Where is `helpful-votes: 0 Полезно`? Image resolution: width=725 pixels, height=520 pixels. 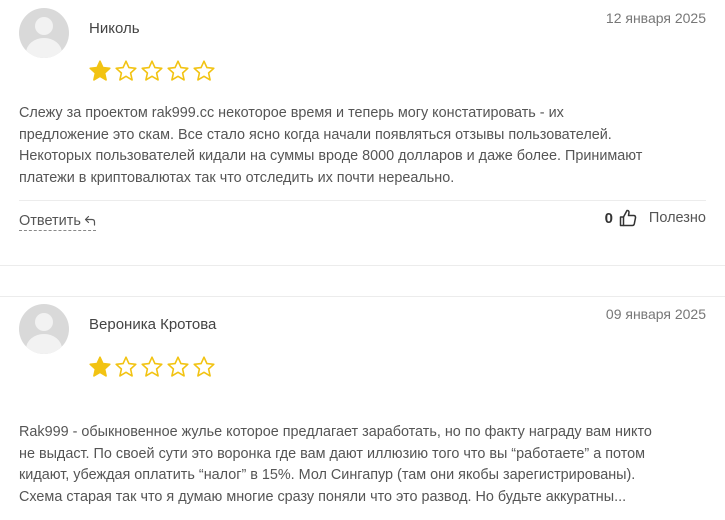 helpful-votes: 0 Полезно is located at coordinates (655, 218).